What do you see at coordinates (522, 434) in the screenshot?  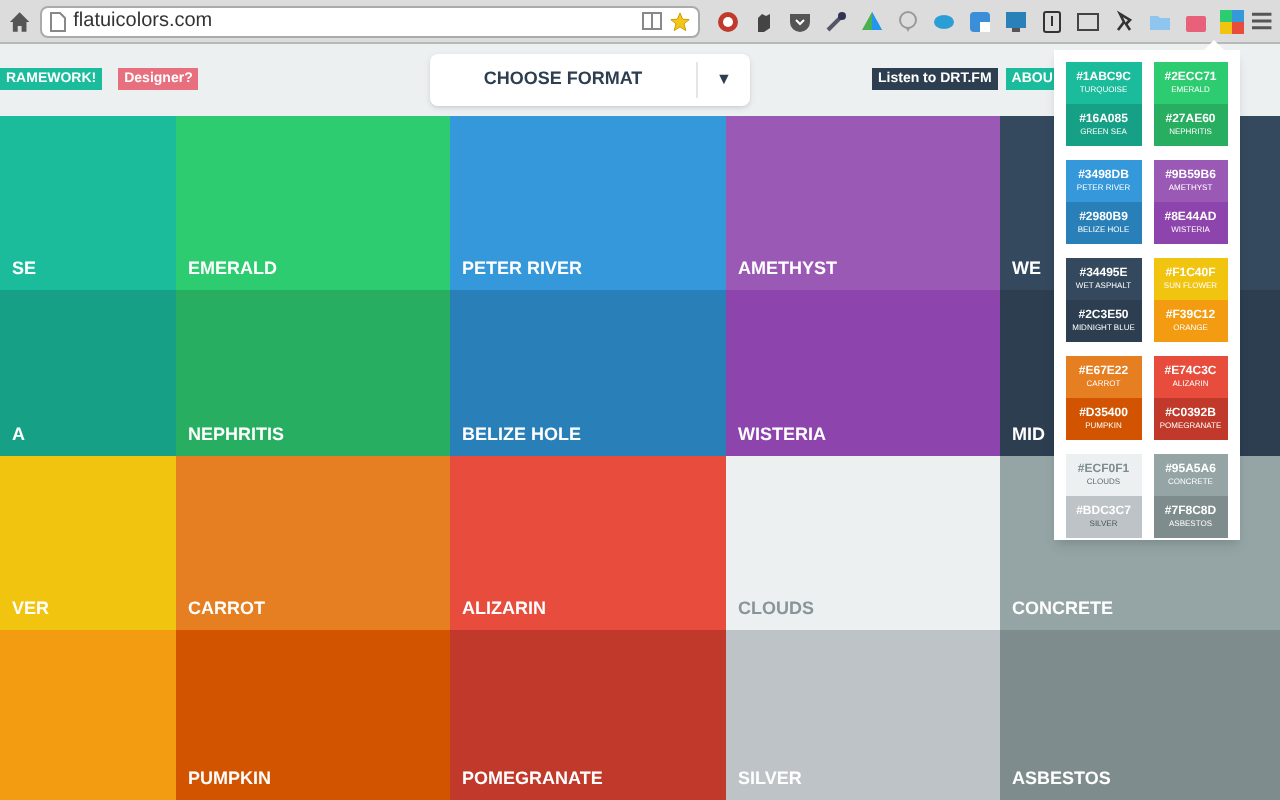 I see `color-name: BELIZE HOLE` at bounding box center [522, 434].